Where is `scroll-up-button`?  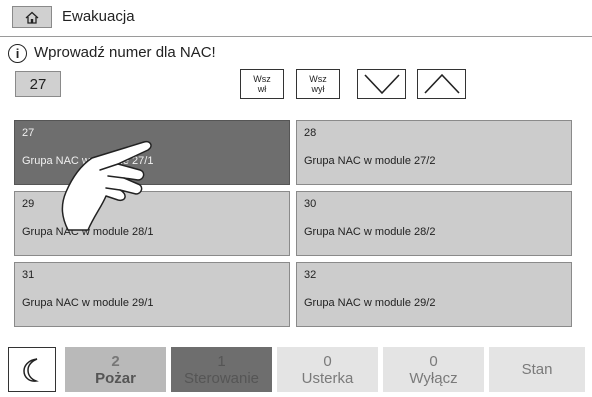 scroll-up-button is located at coordinates (441, 84).